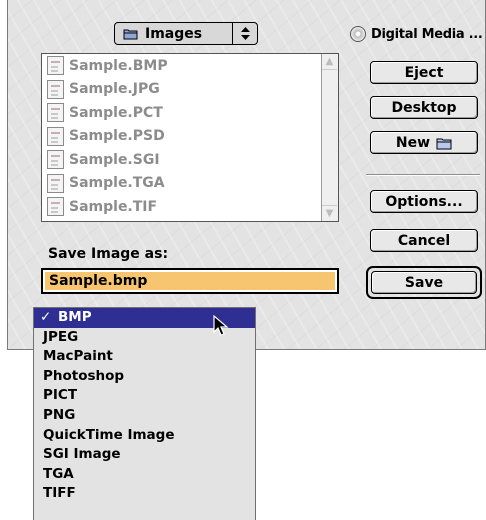 The height and width of the screenshot is (520, 486). What do you see at coordinates (174, 33) in the screenshot?
I see `folder-popup-label: Images` at bounding box center [174, 33].